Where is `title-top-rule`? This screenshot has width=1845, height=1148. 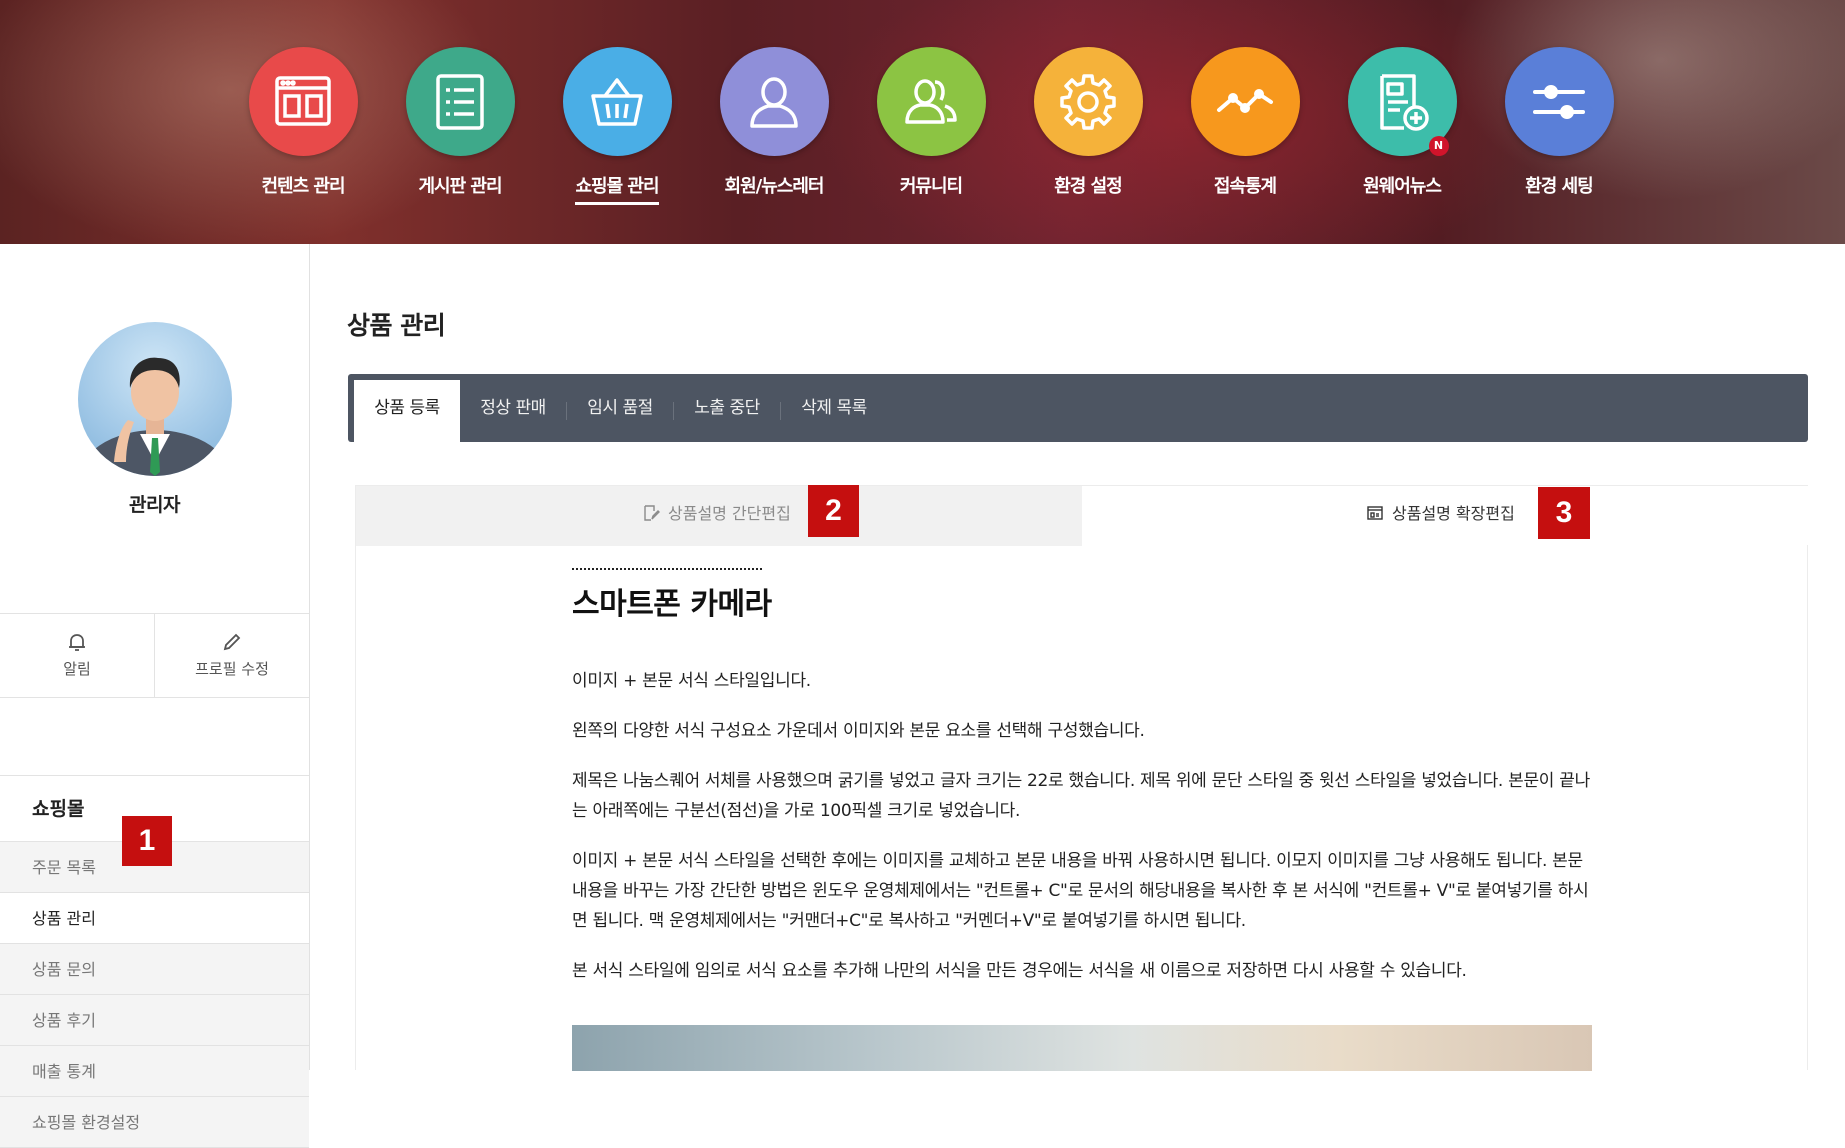 title-top-rule is located at coordinates (667, 569).